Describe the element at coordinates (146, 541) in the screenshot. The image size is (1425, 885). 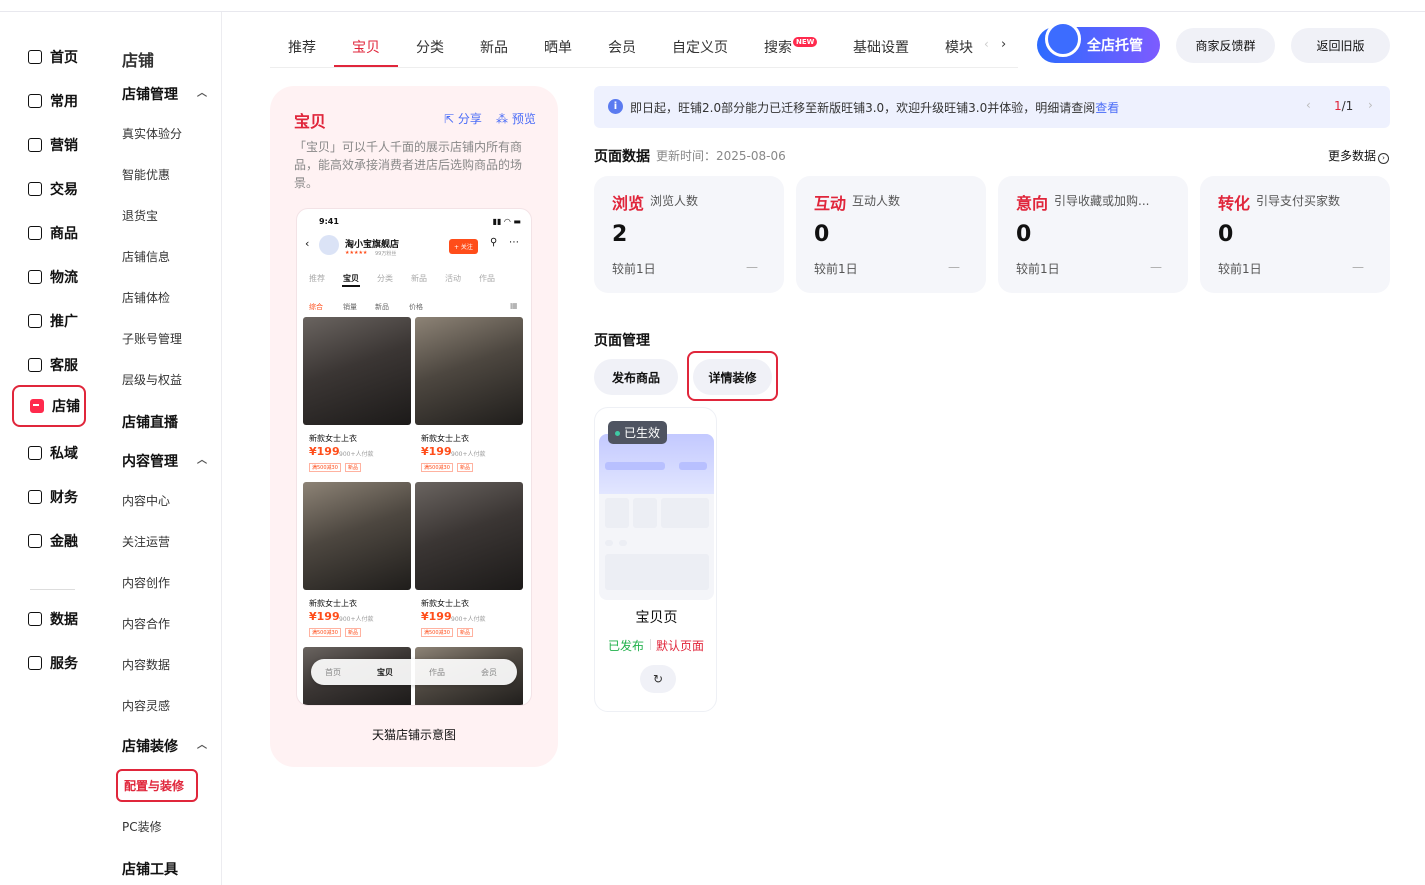
I see `sub-nav-item: 关注运营` at that location.